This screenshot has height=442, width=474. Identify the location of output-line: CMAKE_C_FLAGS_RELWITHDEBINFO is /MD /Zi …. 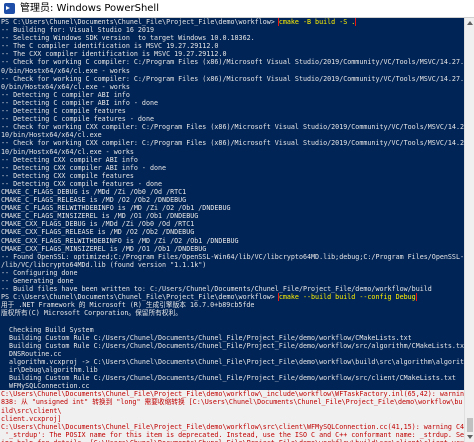
(232, 208).